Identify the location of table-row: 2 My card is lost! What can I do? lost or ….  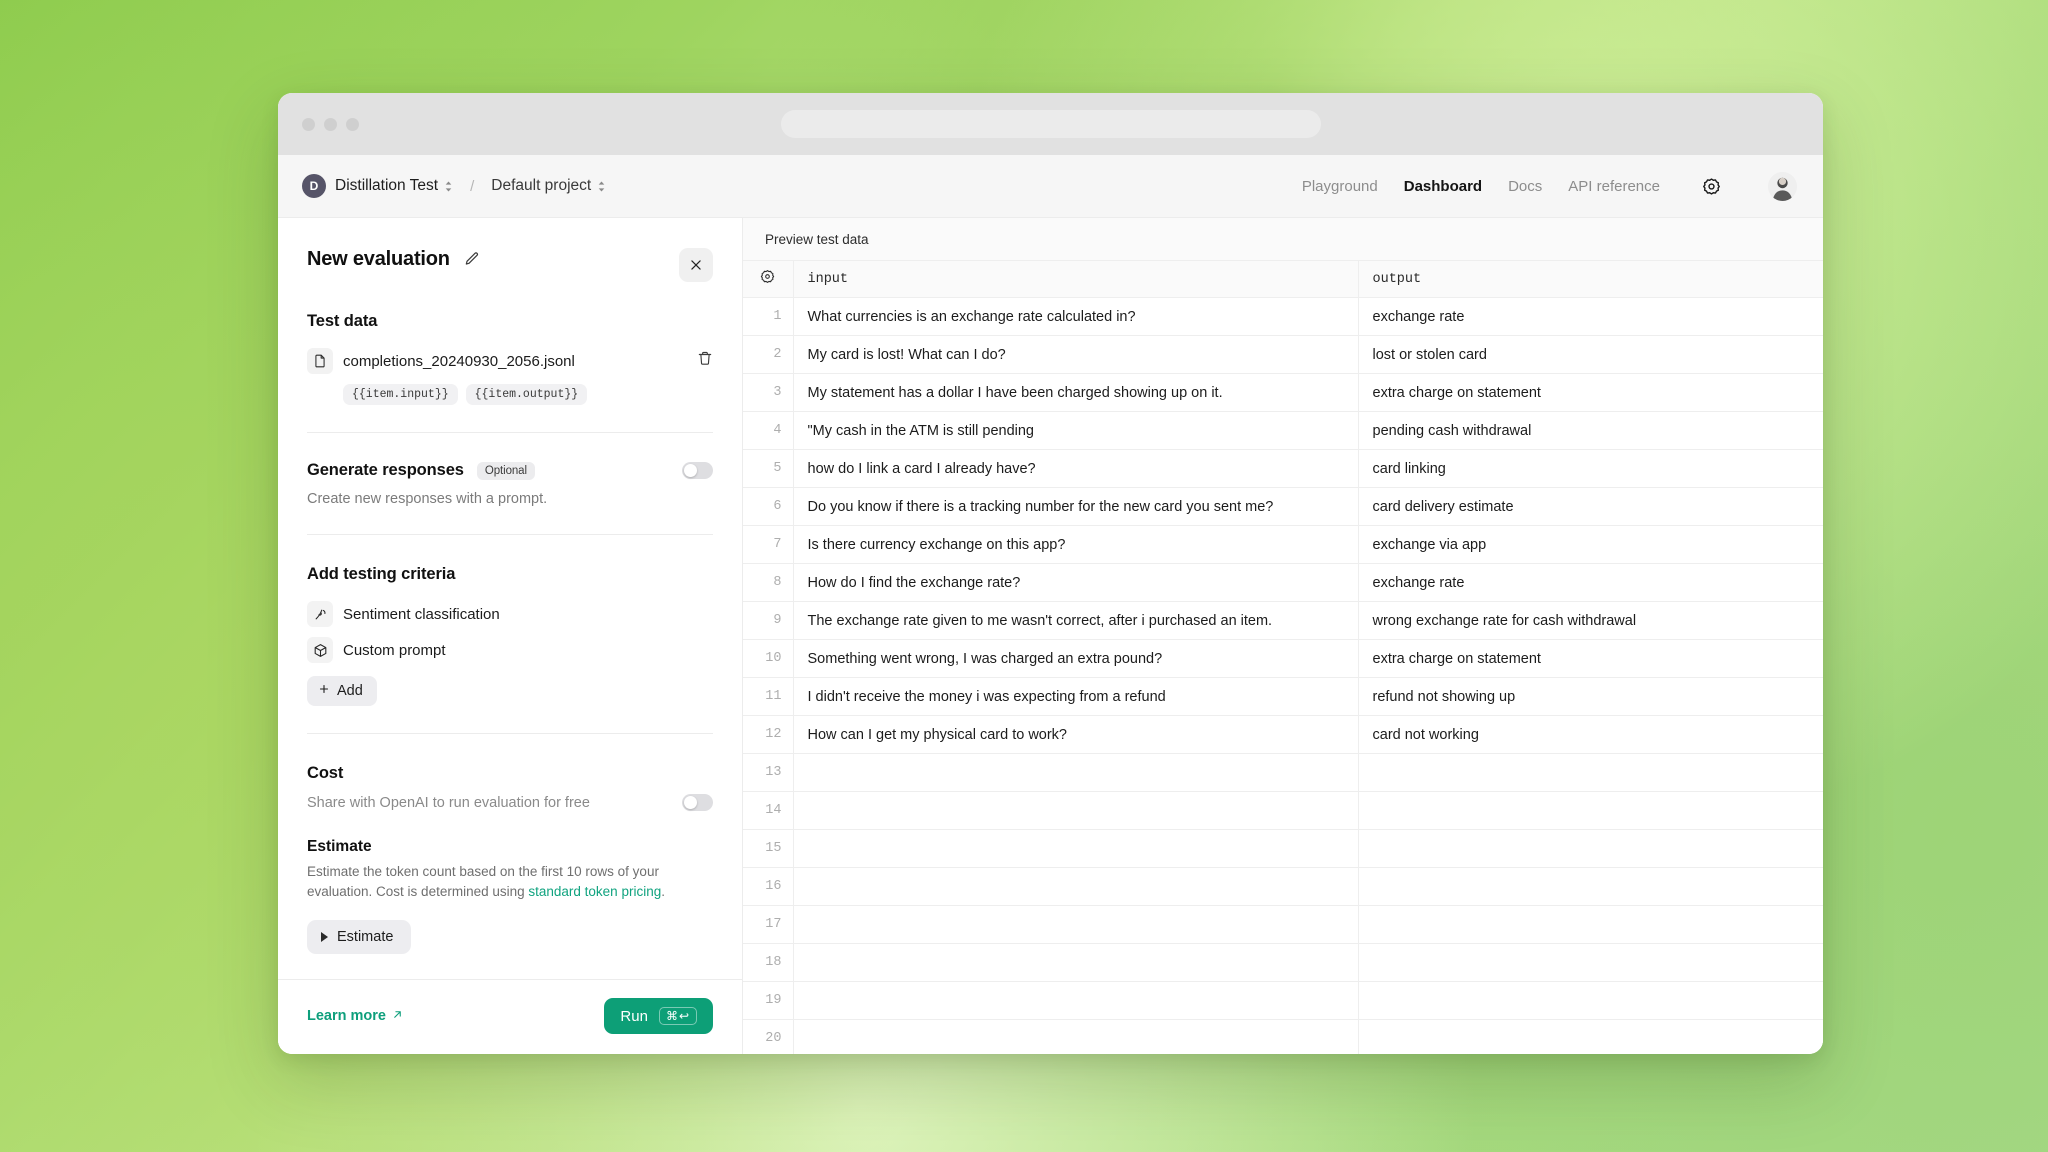
(1283, 354).